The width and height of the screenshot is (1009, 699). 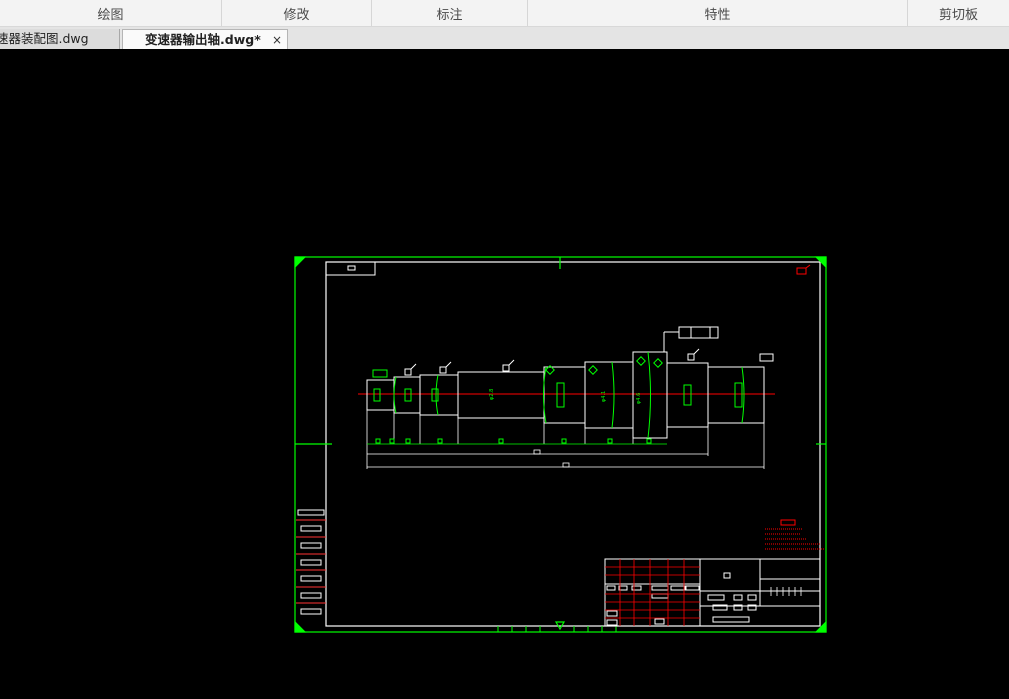 What do you see at coordinates (513, 441) in the screenshot?
I see `dim-markers` at bounding box center [513, 441].